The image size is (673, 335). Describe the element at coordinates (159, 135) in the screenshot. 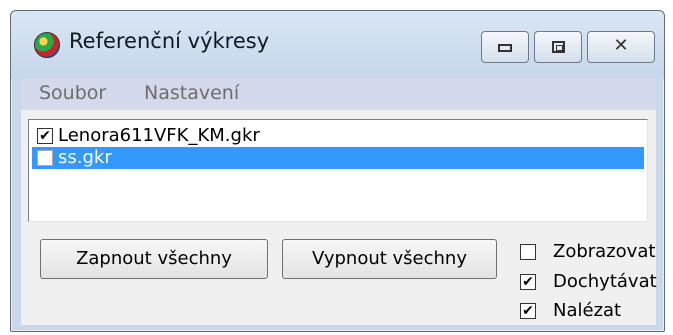

I see `list-item-label: Lenora611VFK_KM.gkr` at that location.